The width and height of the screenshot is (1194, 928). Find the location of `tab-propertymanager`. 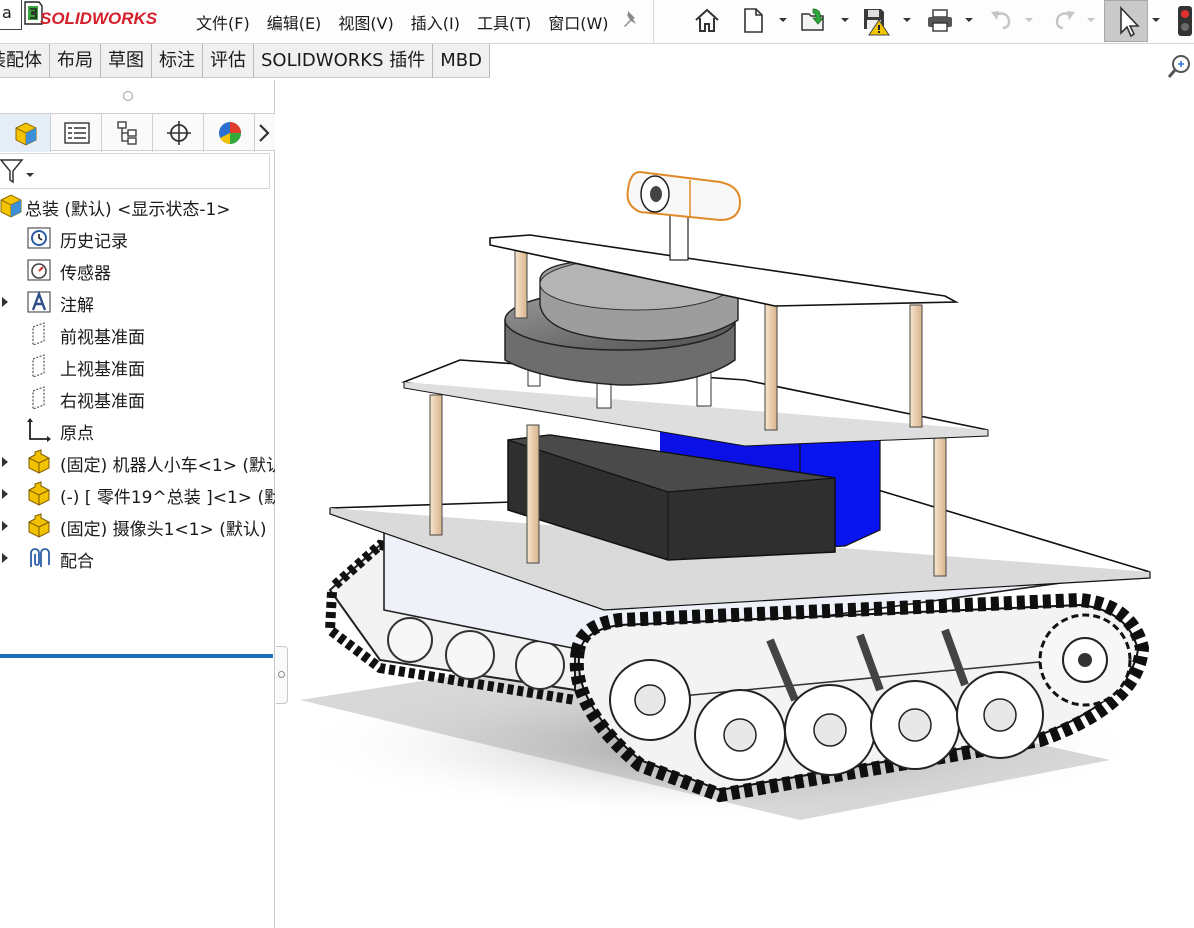

tab-propertymanager is located at coordinates (76, 133).